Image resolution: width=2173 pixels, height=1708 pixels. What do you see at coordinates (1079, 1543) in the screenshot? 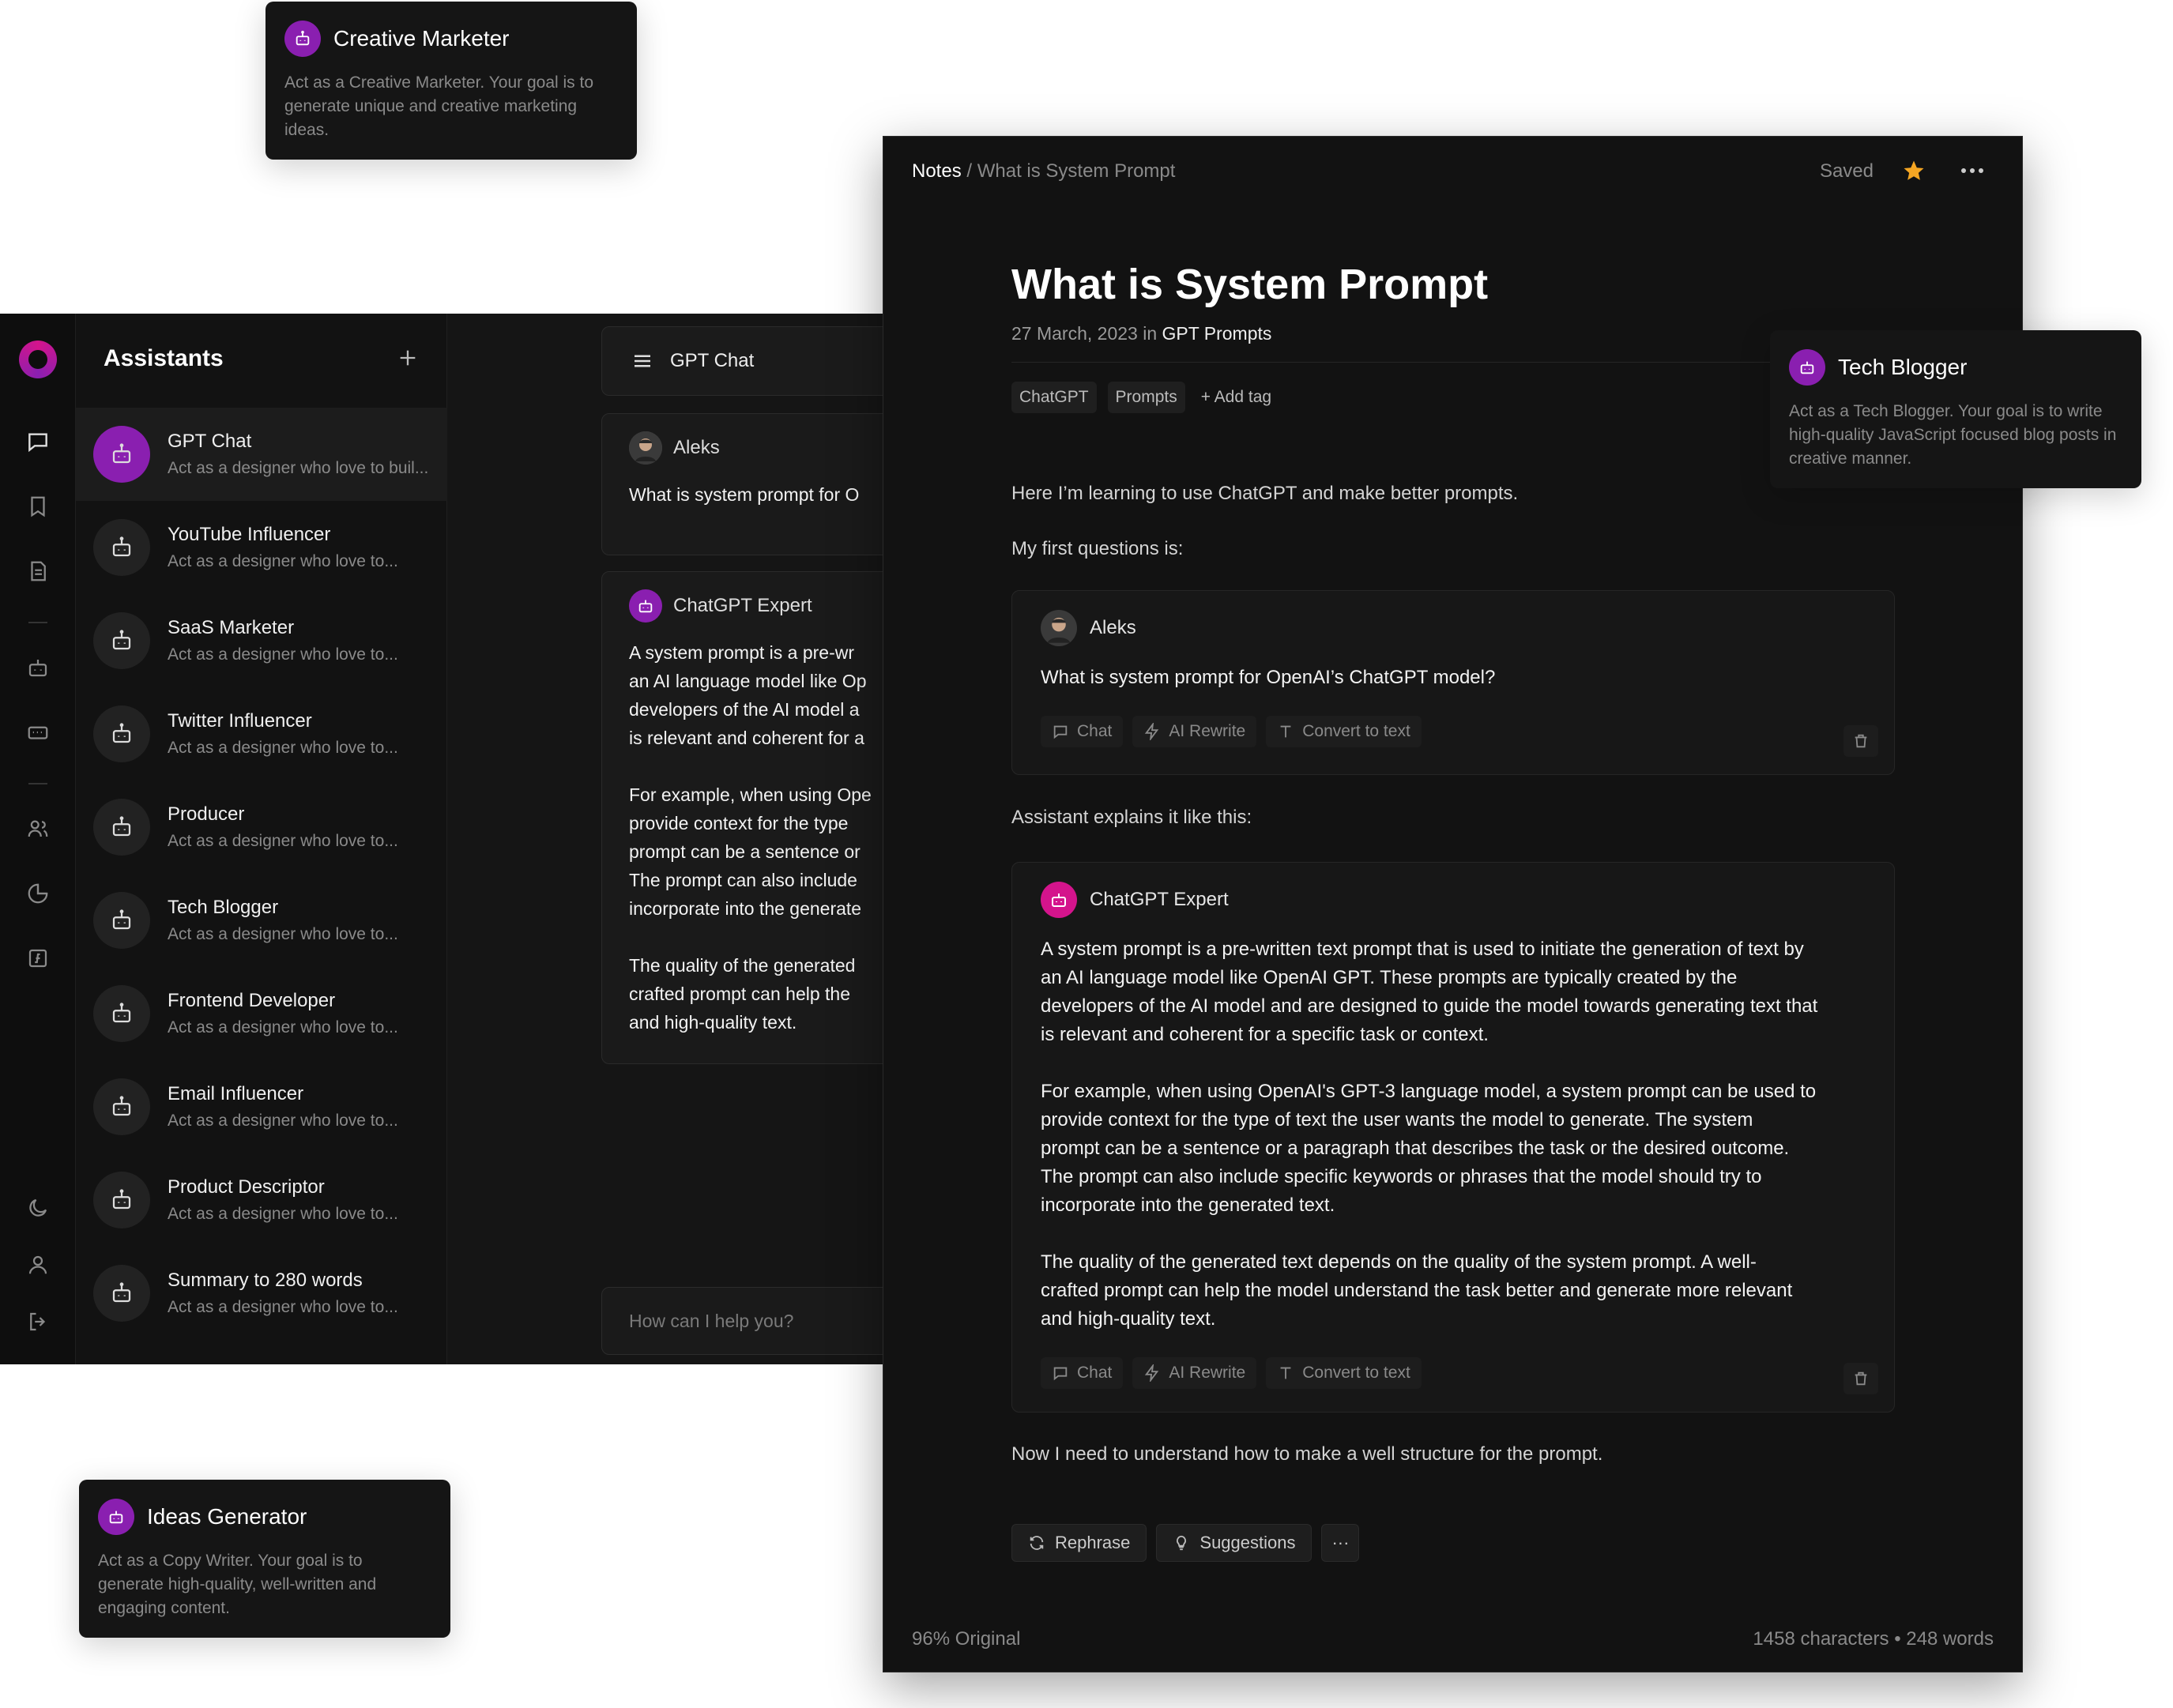
I see `rephrase-button: Rephrase` at bounding box center [1079, 1543].